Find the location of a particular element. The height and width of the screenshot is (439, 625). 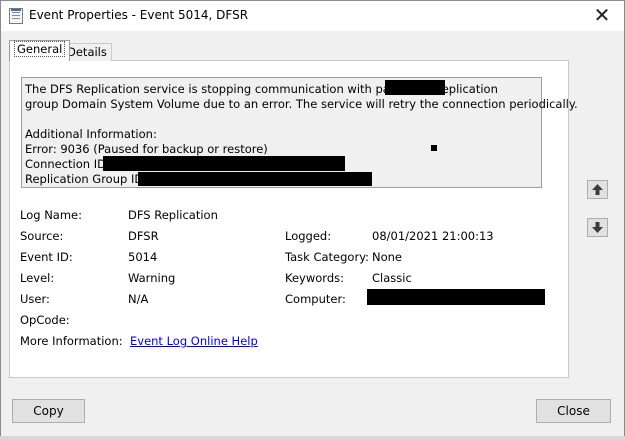

level-value: Warning is located at coordinates (152, 278).